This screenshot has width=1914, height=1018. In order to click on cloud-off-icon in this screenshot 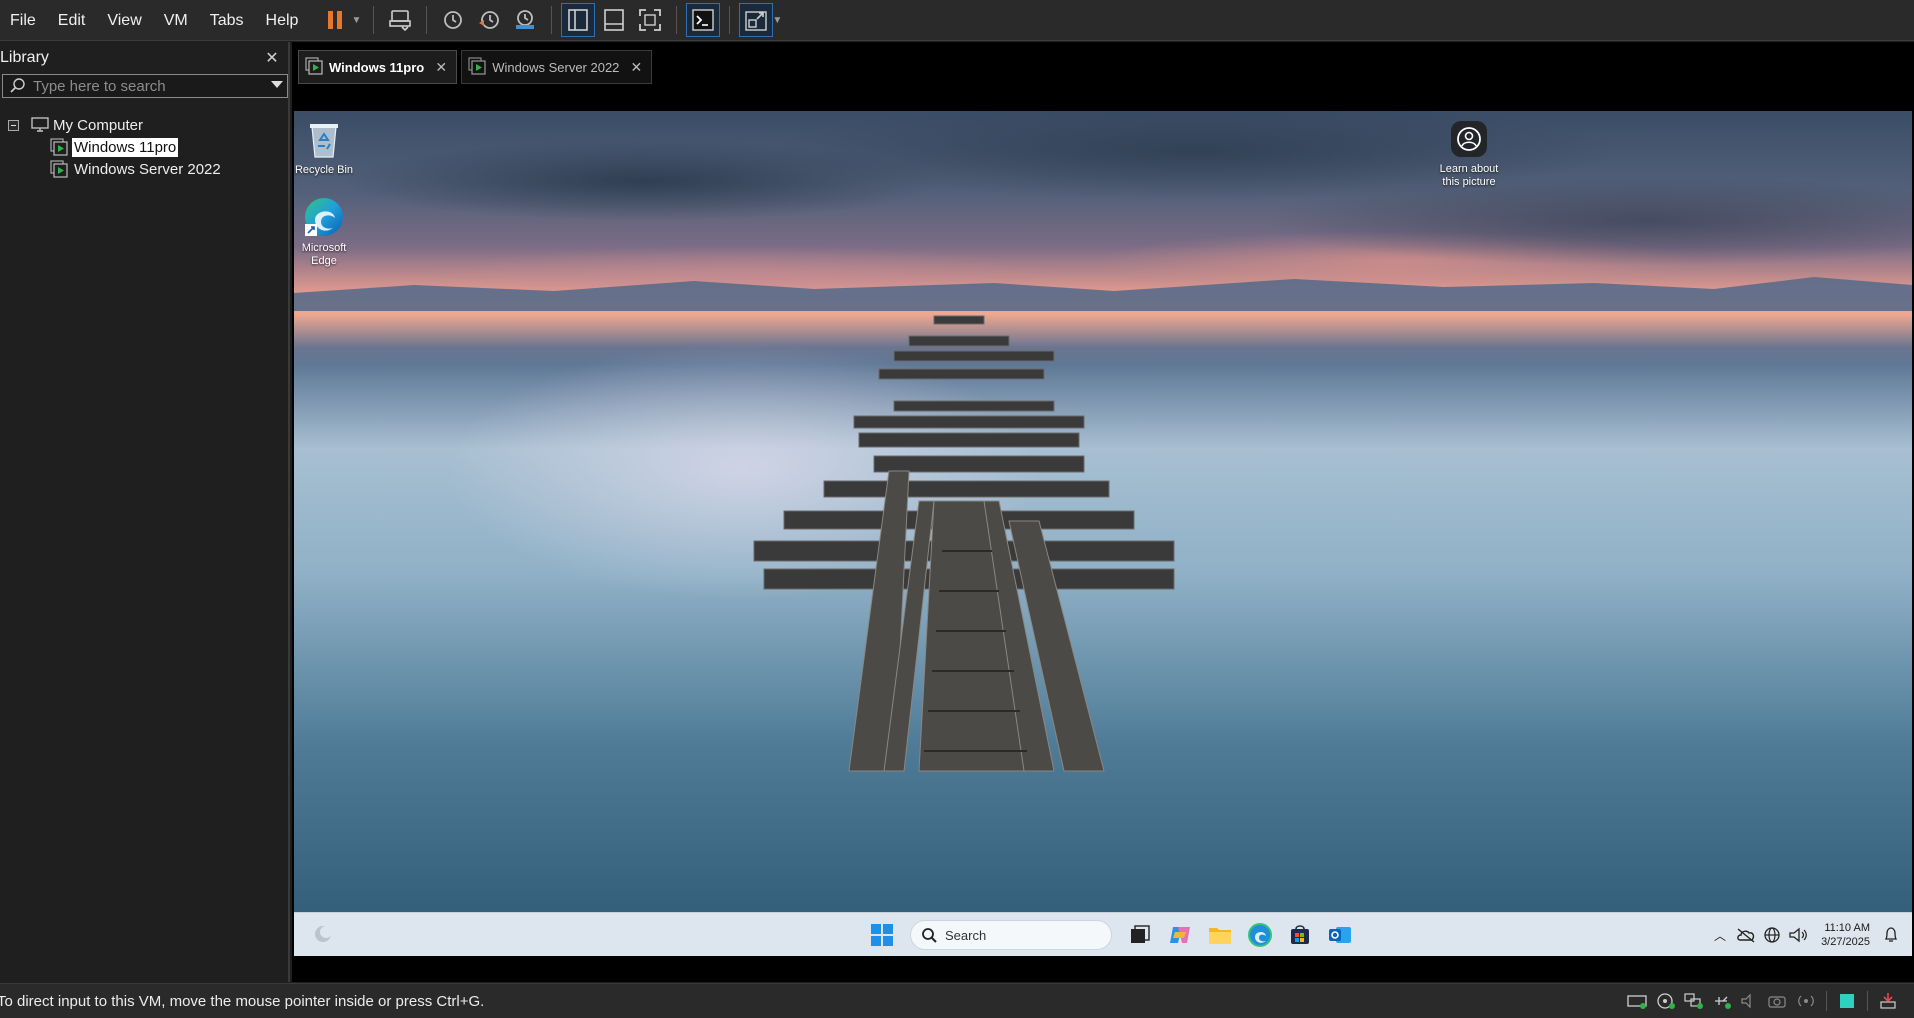, I will do `click(1746, 935)`.